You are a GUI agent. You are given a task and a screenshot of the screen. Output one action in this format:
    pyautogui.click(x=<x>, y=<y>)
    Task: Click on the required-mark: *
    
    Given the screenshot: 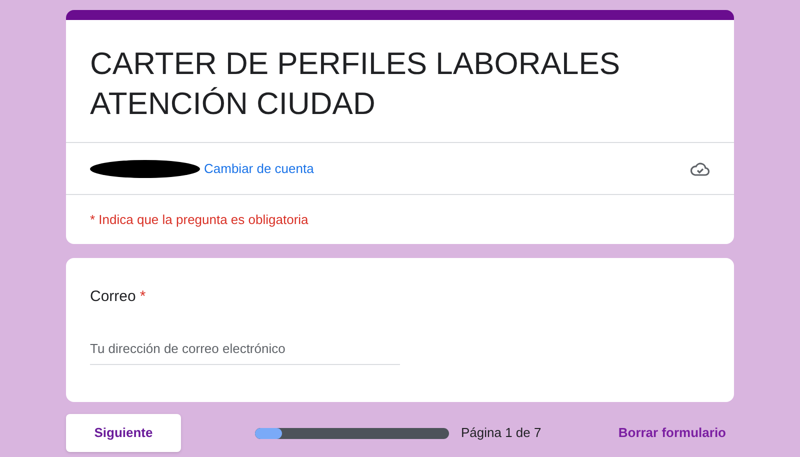 What is the action you would take?
    pyautogui.click(x=143, y=297)
    